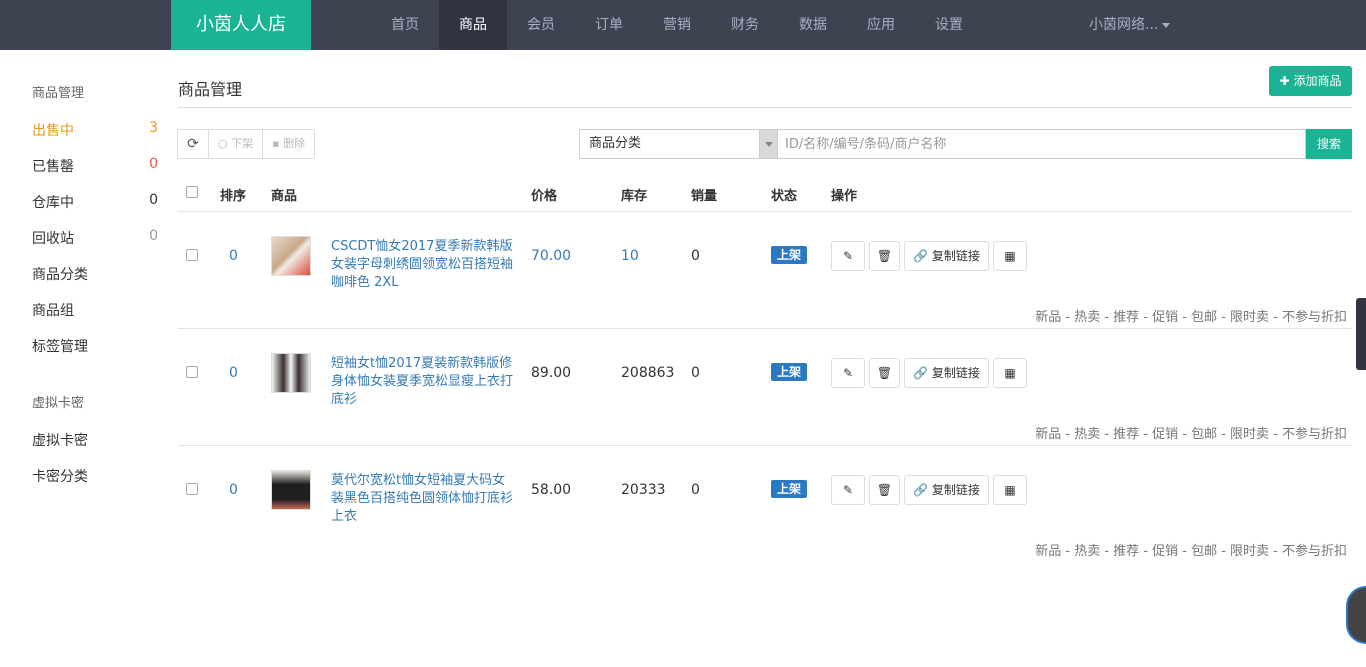  Describe the element at coordinates (405, 25) in the screenshot. I see `nav-home: 首页` at that location.